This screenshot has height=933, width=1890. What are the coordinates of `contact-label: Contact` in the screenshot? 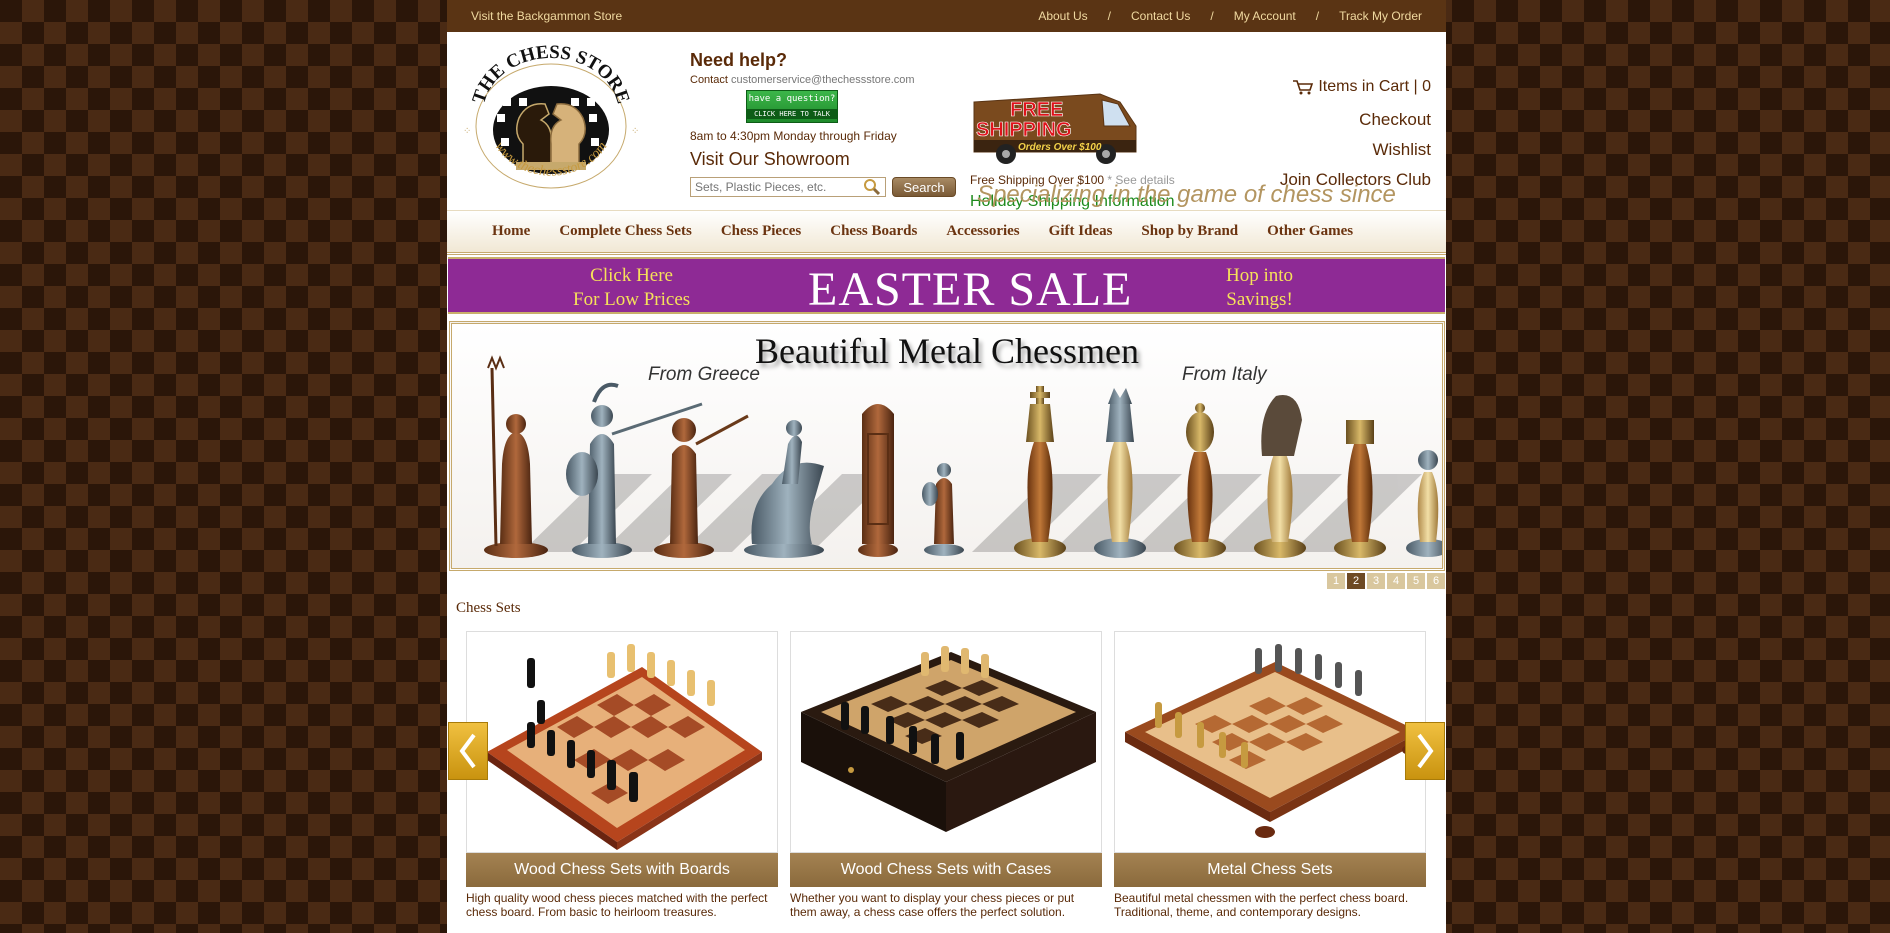 It's located at (709, 80).